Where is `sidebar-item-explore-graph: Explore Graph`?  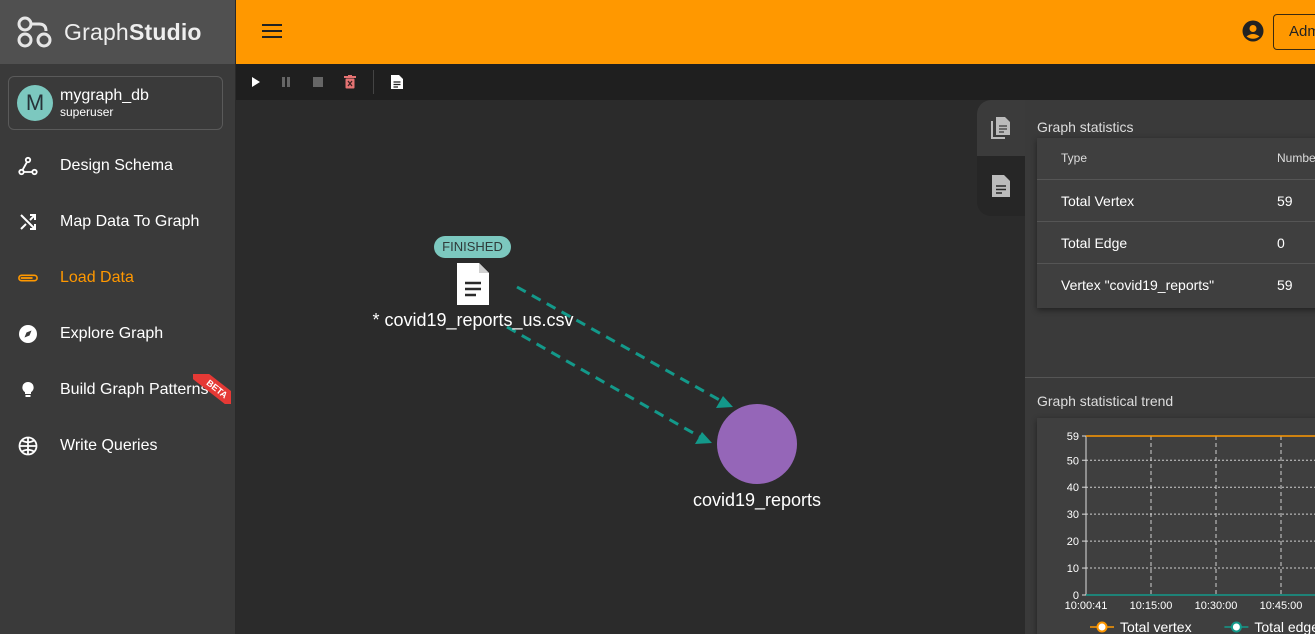
sidebar-item-explore-graph: Explore Graph is located at coordinates (118, 334).